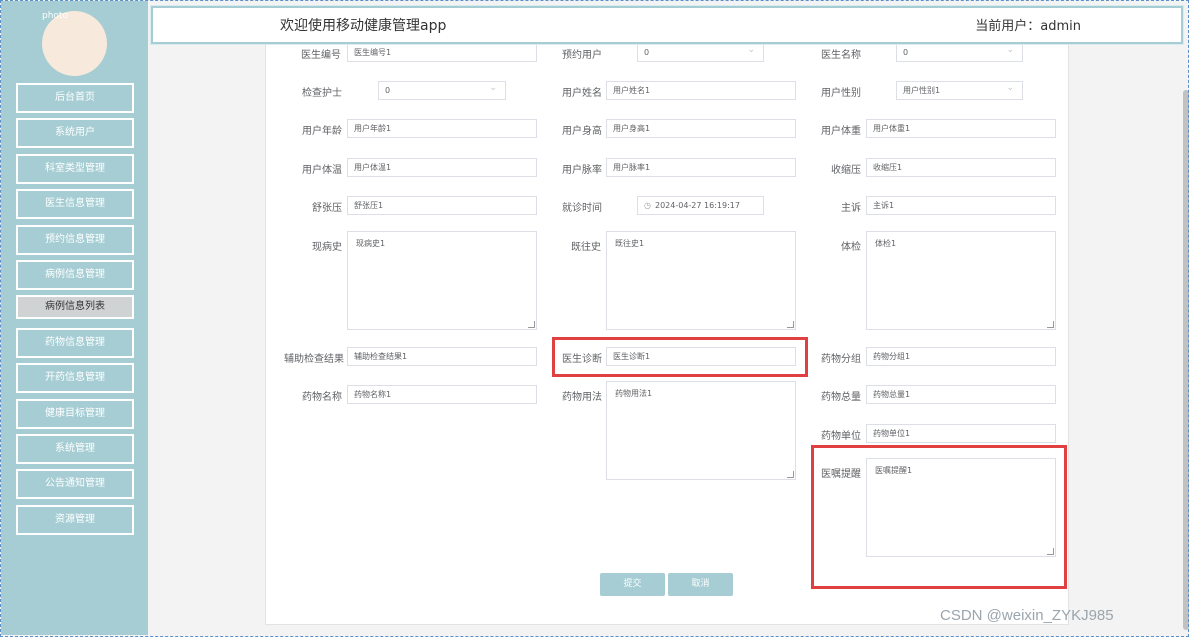 This screenshot has width=1189, height=637. I want to click on drug-total-label: 药物总量, so click(841, 397).